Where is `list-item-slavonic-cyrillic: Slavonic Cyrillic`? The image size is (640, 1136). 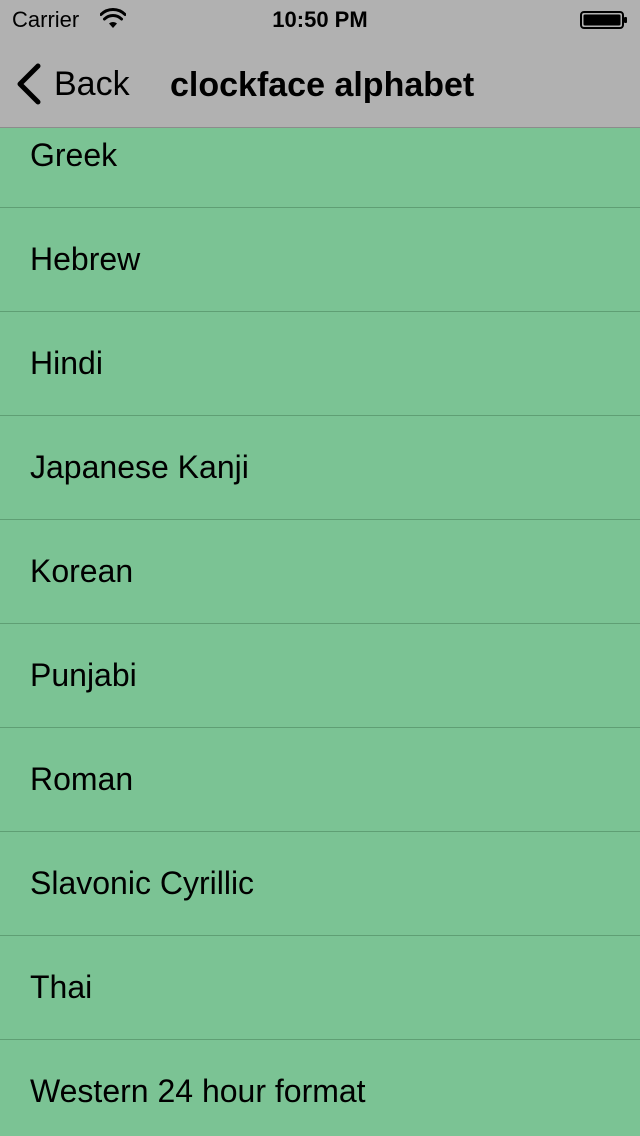
list-item-slavonic-cyrillic: Slavonic Cyrillic is located at coordinates (320, 884).